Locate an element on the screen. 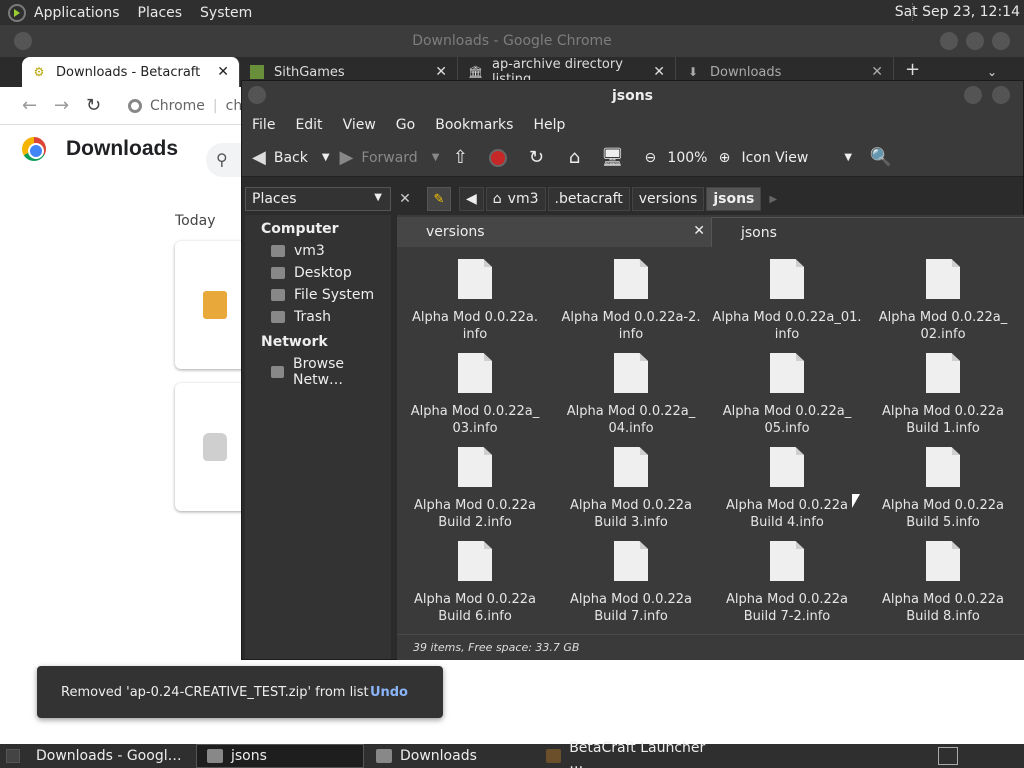 The width and height of the screenshot is (1024, 768). search-icon: 🔍 is located at coordinates (881, 158).